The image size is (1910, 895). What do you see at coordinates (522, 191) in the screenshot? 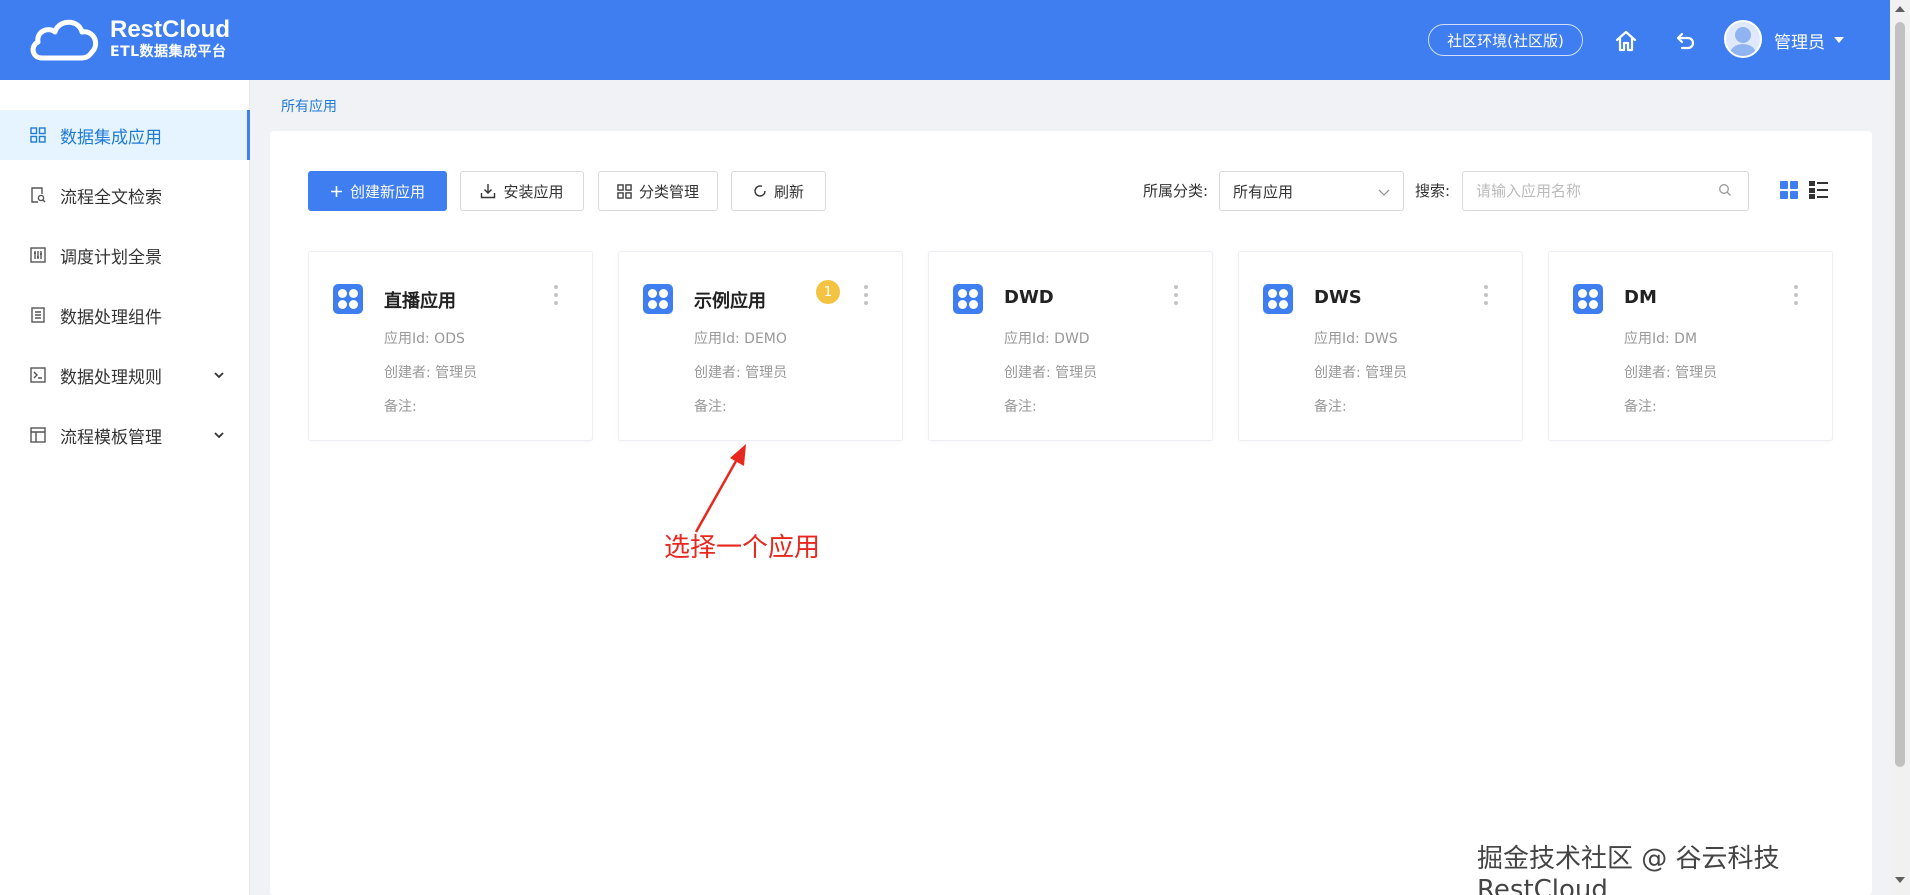
I see `install-app-button: 安装应用` at bounding box center [522, 191].